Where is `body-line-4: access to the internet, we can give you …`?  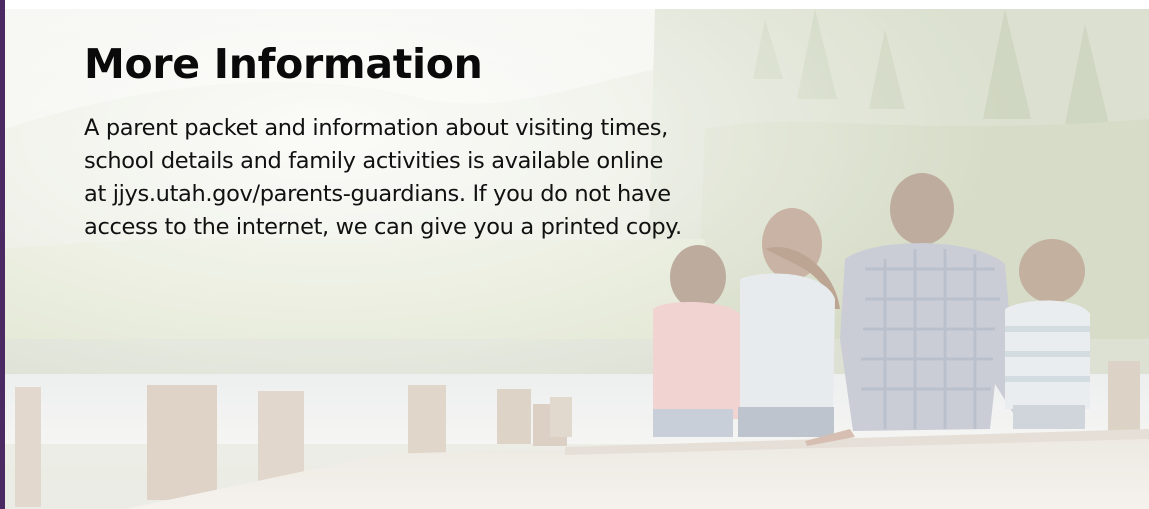
body-line-4: access to the internet, we can give you … is located at coordinates (383, 227).